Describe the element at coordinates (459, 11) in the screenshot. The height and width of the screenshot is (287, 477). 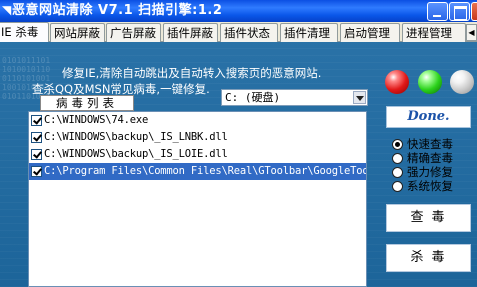
I see `maximize-button` at that location.